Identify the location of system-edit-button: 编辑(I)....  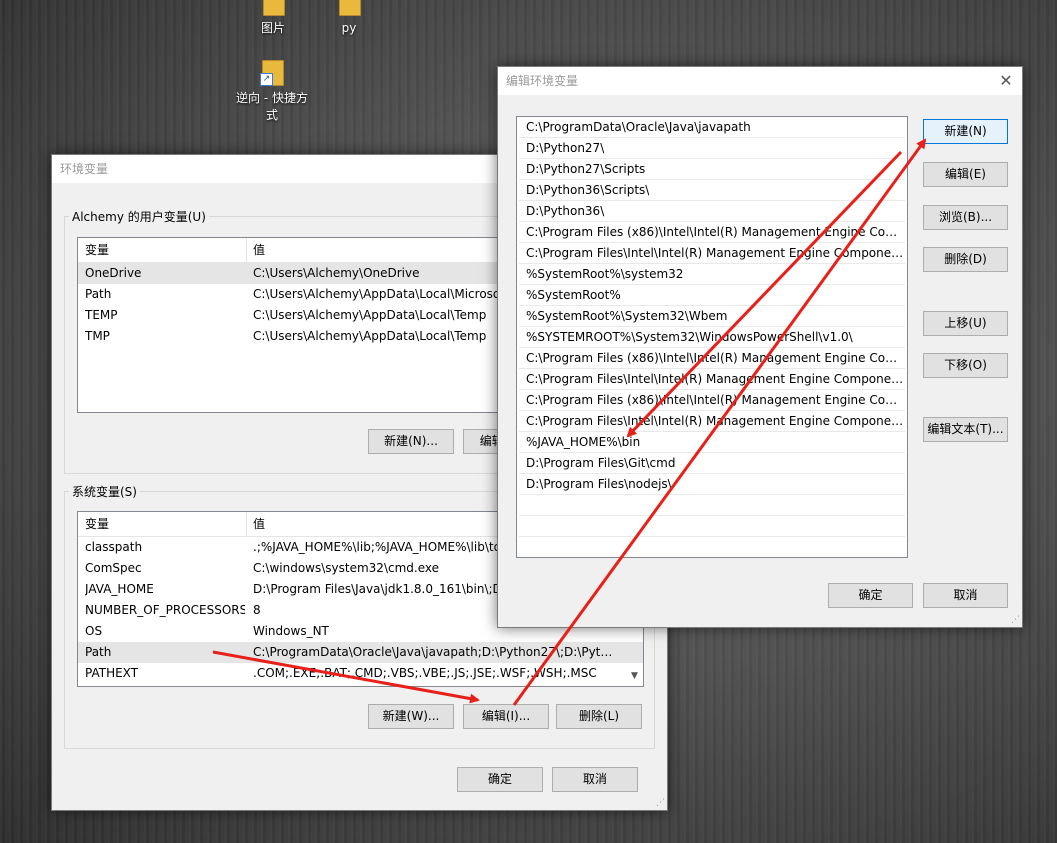
(506, 716).